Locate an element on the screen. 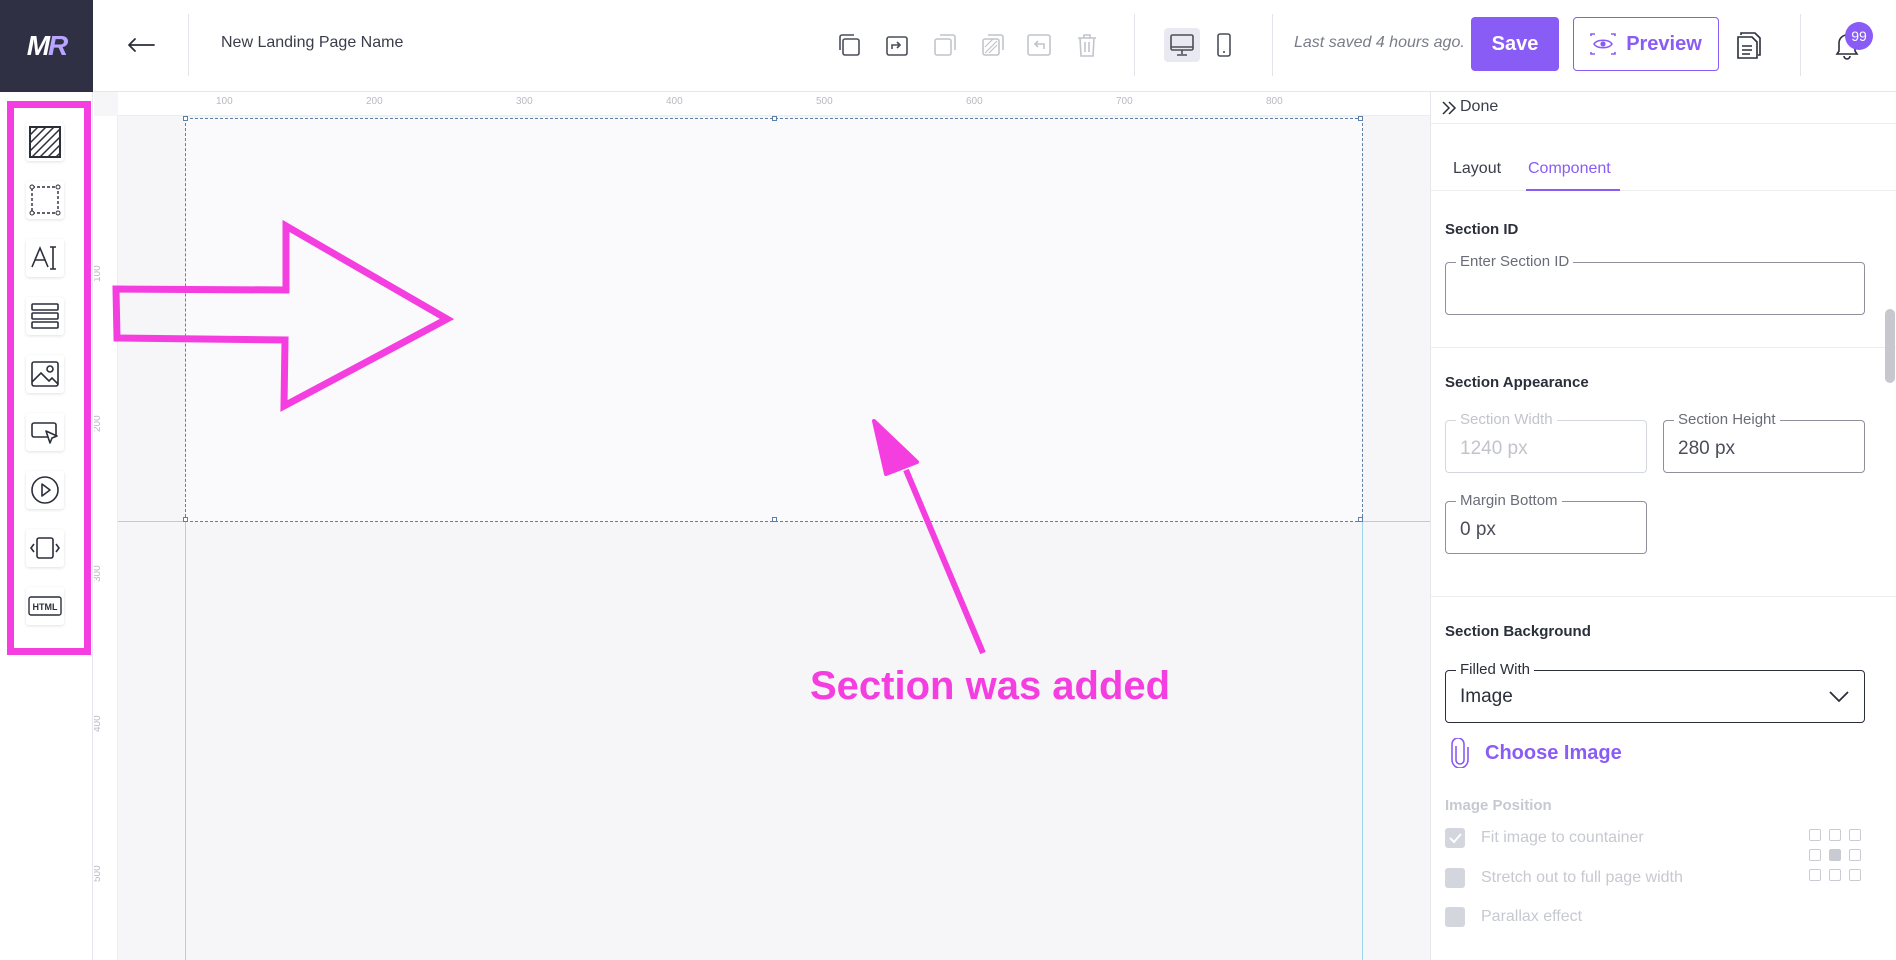 The width and height of the screenshot is (1896, 960). field-label: Filled With is located at coordinates (1495, 669).